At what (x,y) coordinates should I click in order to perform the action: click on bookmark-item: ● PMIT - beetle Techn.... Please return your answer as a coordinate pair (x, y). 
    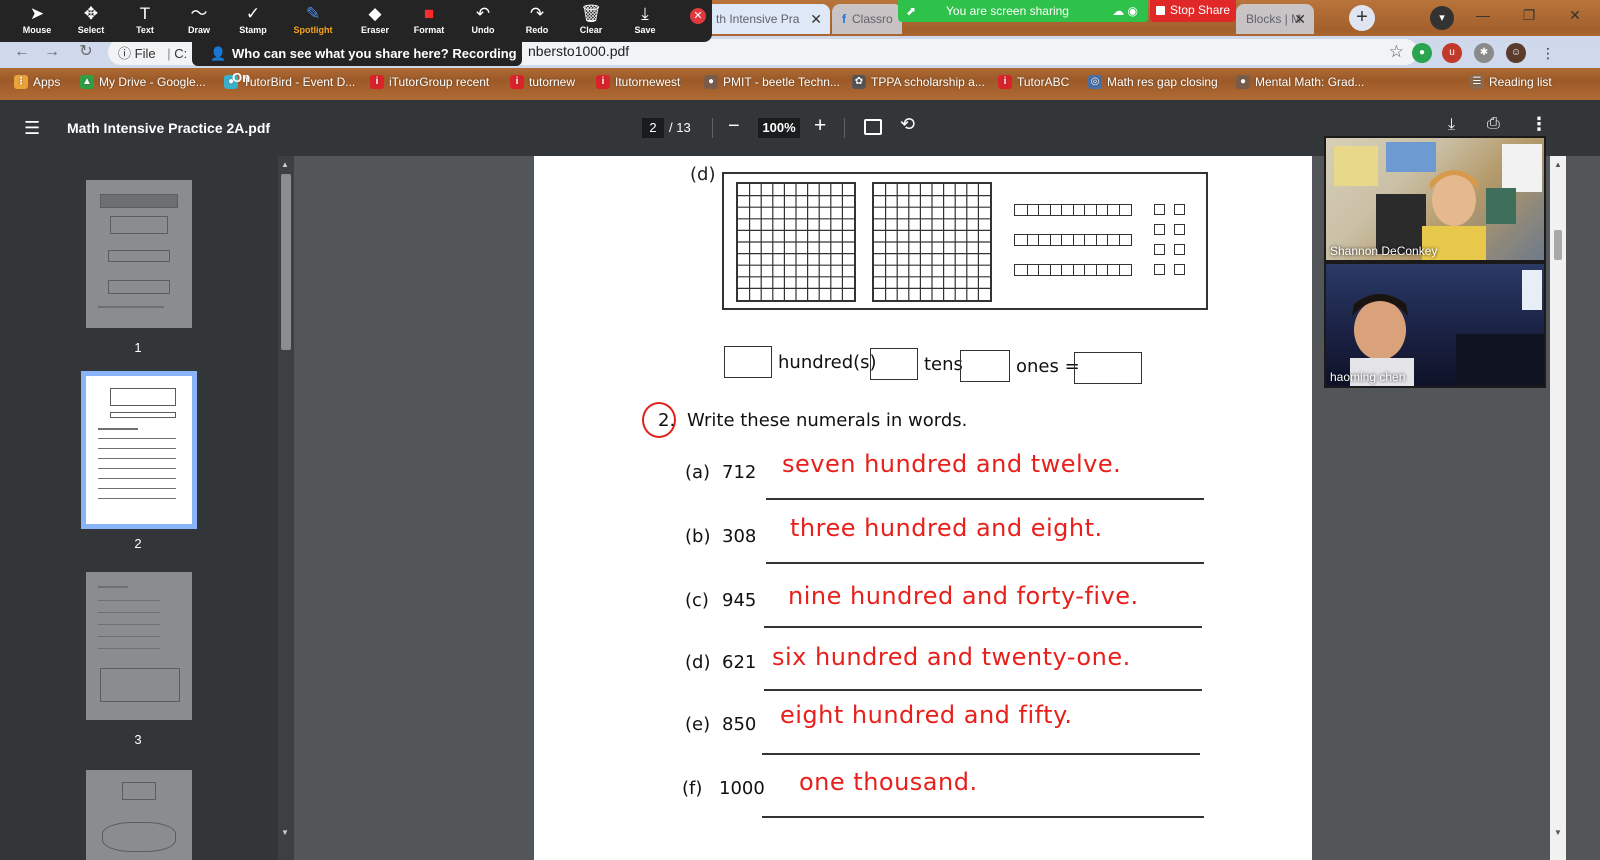
    Looking at the image, I should click on (772, 82).